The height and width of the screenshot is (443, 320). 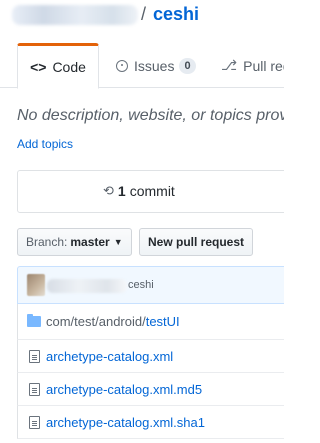 I want to click on commit-author-redacted, so click(x=87, y=286).